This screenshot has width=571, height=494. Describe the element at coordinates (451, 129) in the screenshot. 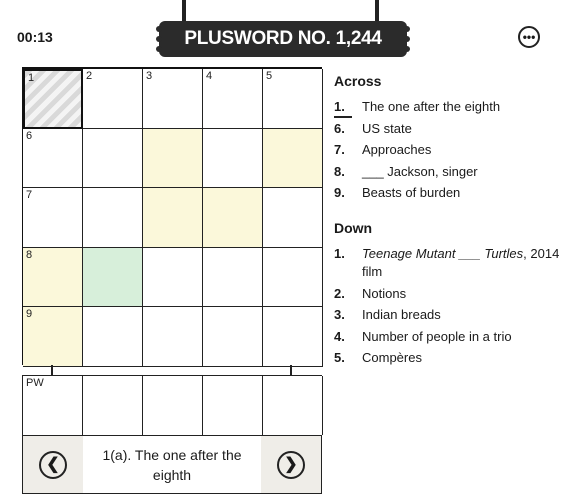

I see `across-clue-6: 6. US state` at that location.